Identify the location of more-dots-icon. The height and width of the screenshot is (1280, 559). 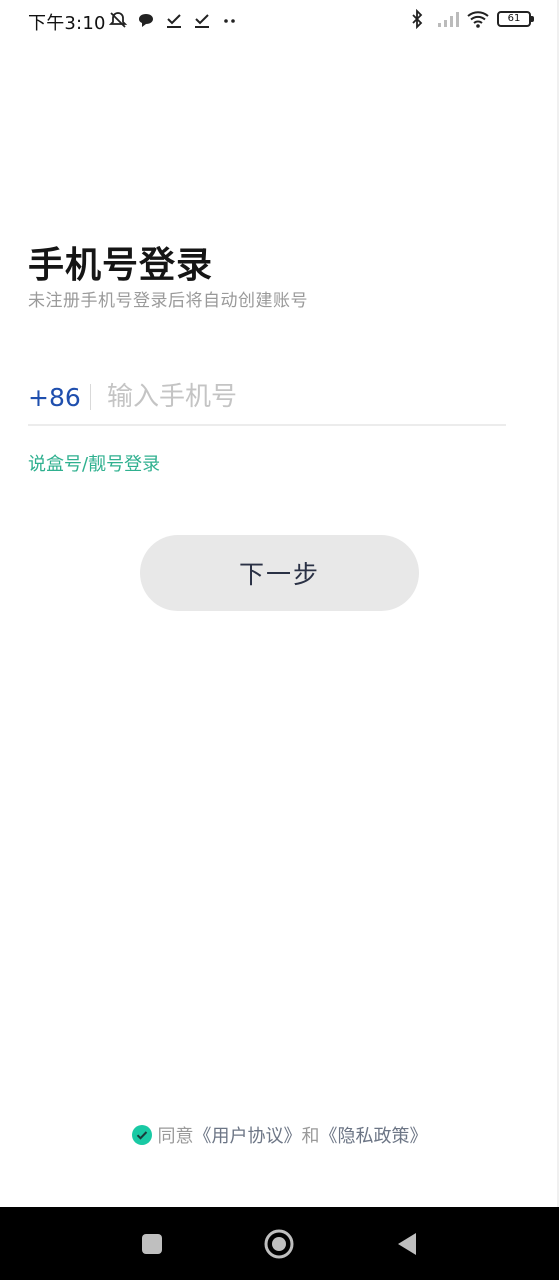
(230, 20).